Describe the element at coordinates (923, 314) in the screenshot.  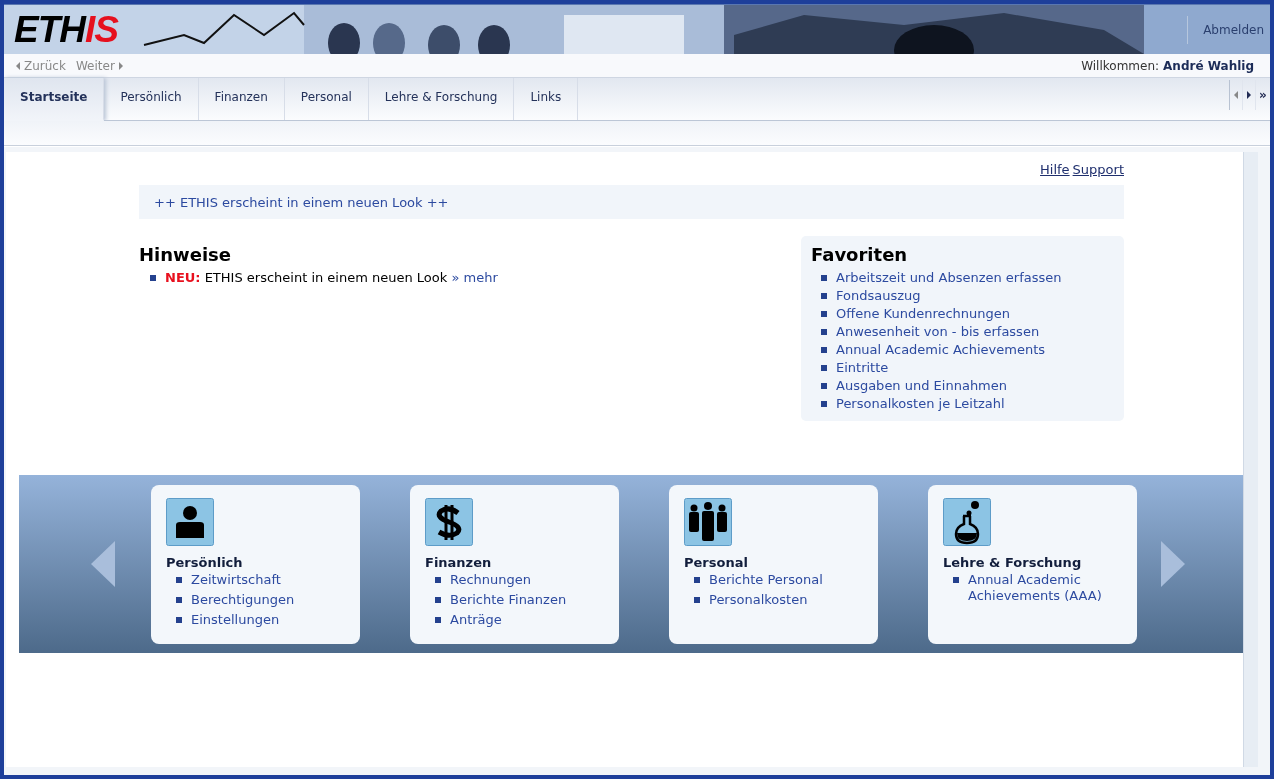
I see `favorite-link: Offene Kundenrechnungen` at that location.